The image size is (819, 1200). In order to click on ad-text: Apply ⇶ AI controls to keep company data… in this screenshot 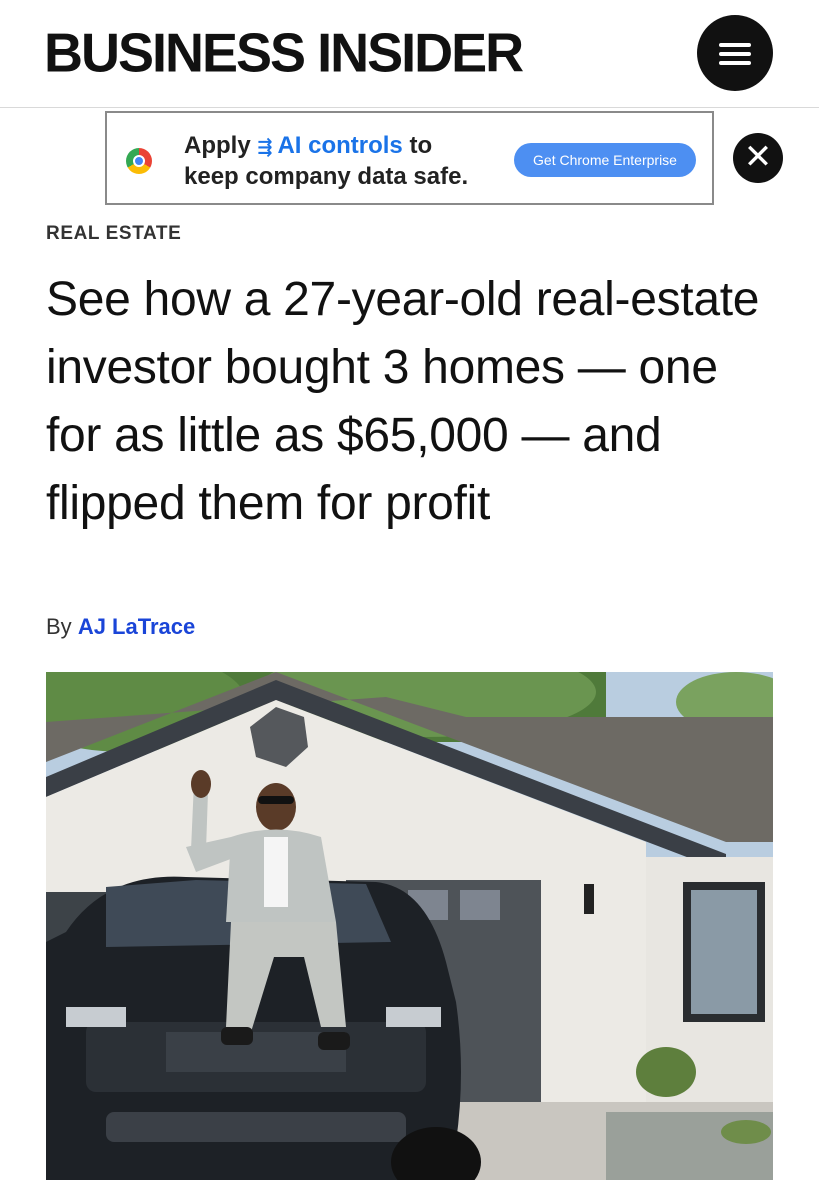, I will do `click(326, 161)`.